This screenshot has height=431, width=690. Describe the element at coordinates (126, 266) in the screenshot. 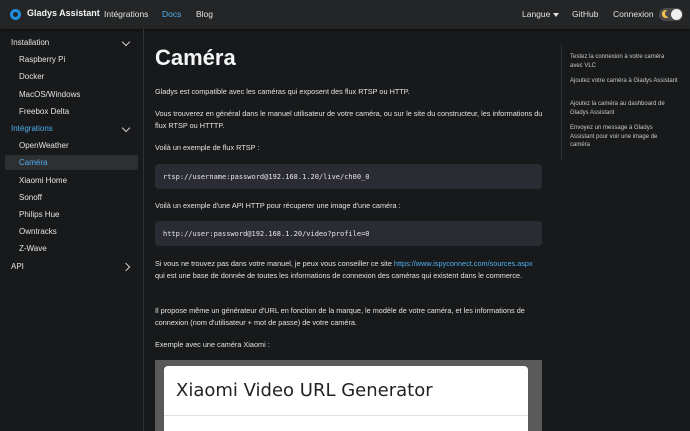

I see `chevron-right-icon` at that location.